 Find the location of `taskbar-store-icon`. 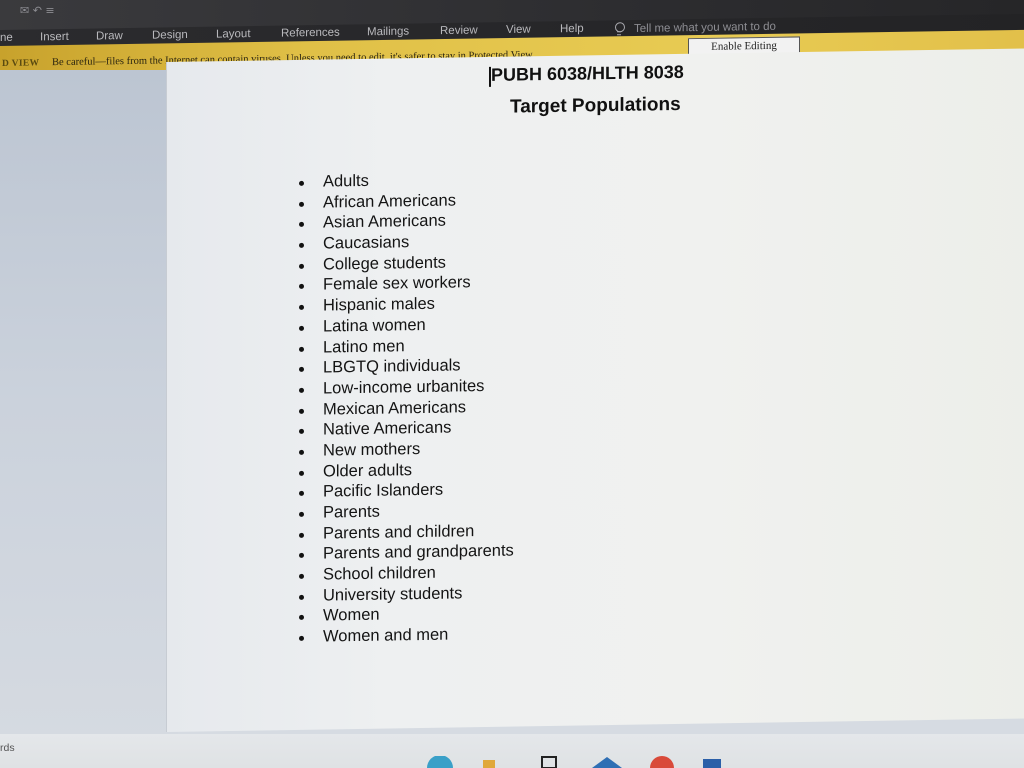

taskbar-store-icon is located at coordinates (550, 762).